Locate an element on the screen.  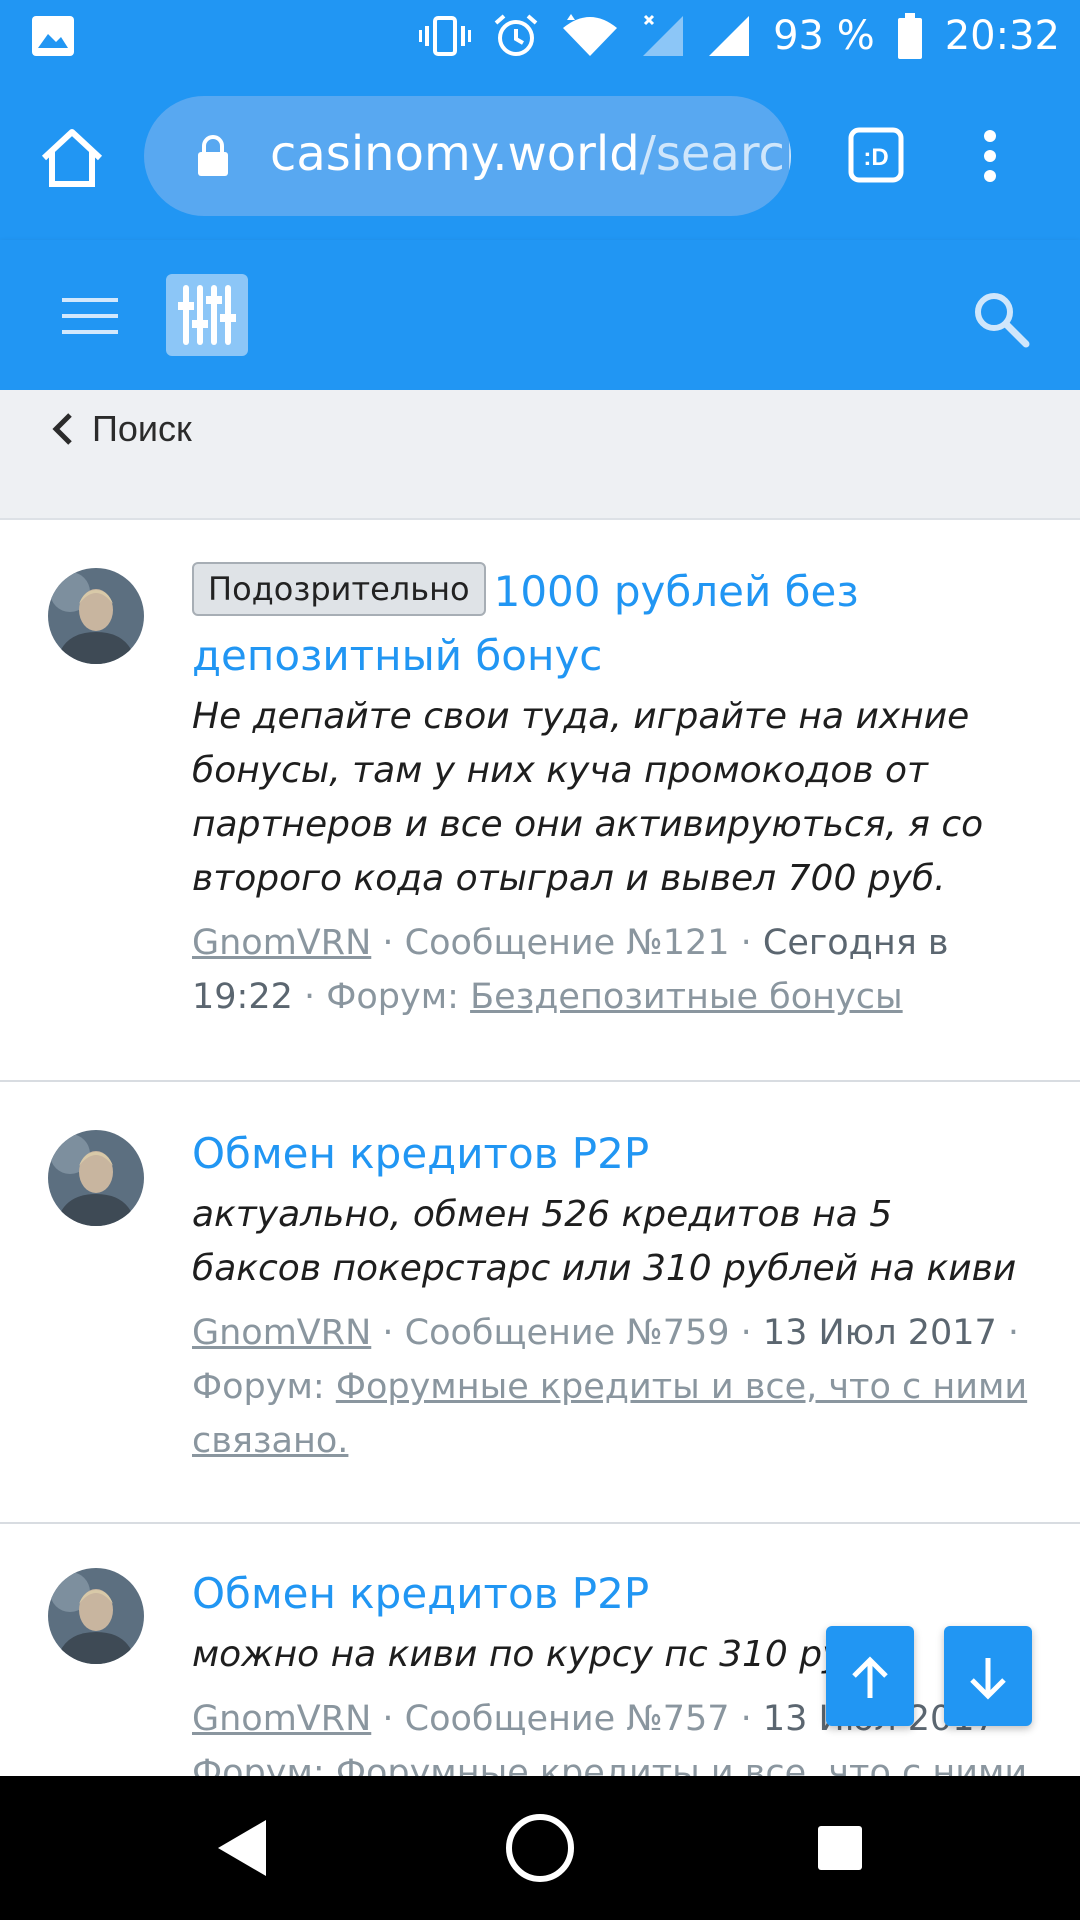
url-domain: casinomy.world is located at coordinates (455, 154).